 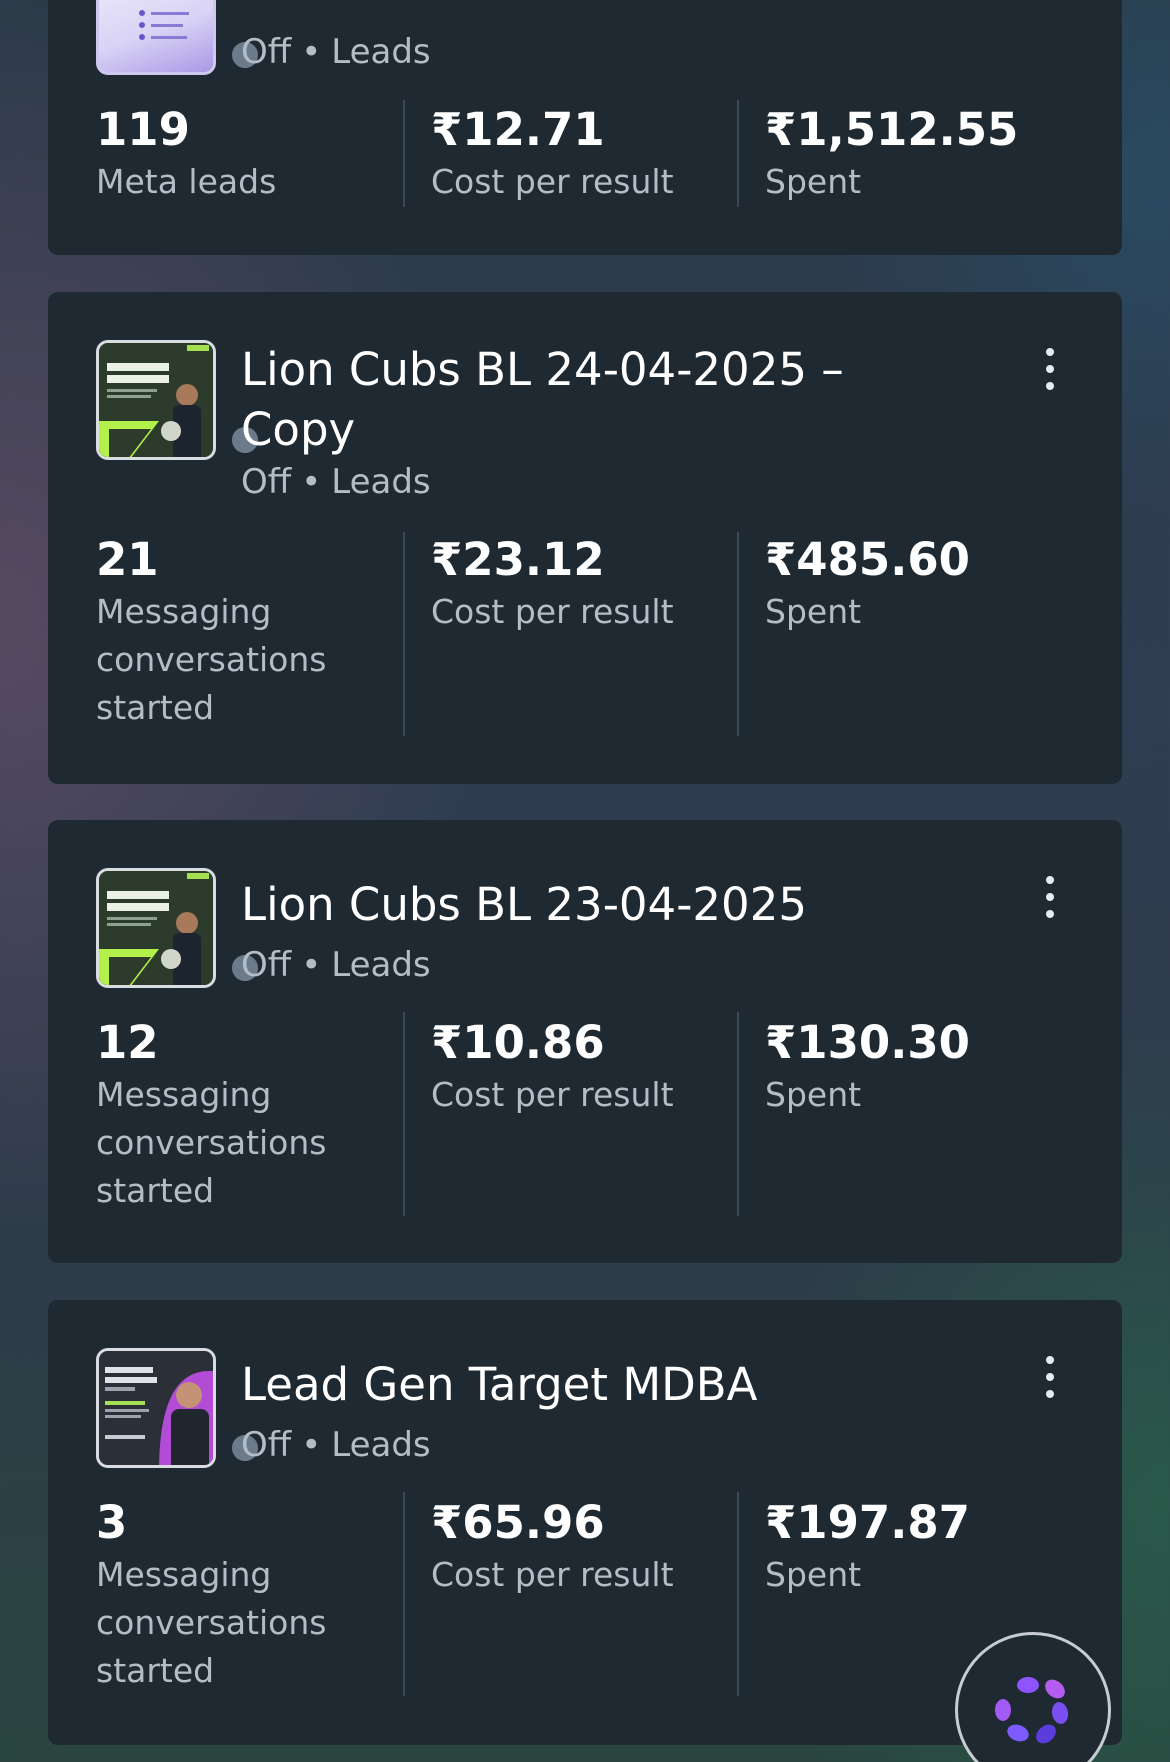 I want to click on assistant-button, so click(x=1033, y=1697).